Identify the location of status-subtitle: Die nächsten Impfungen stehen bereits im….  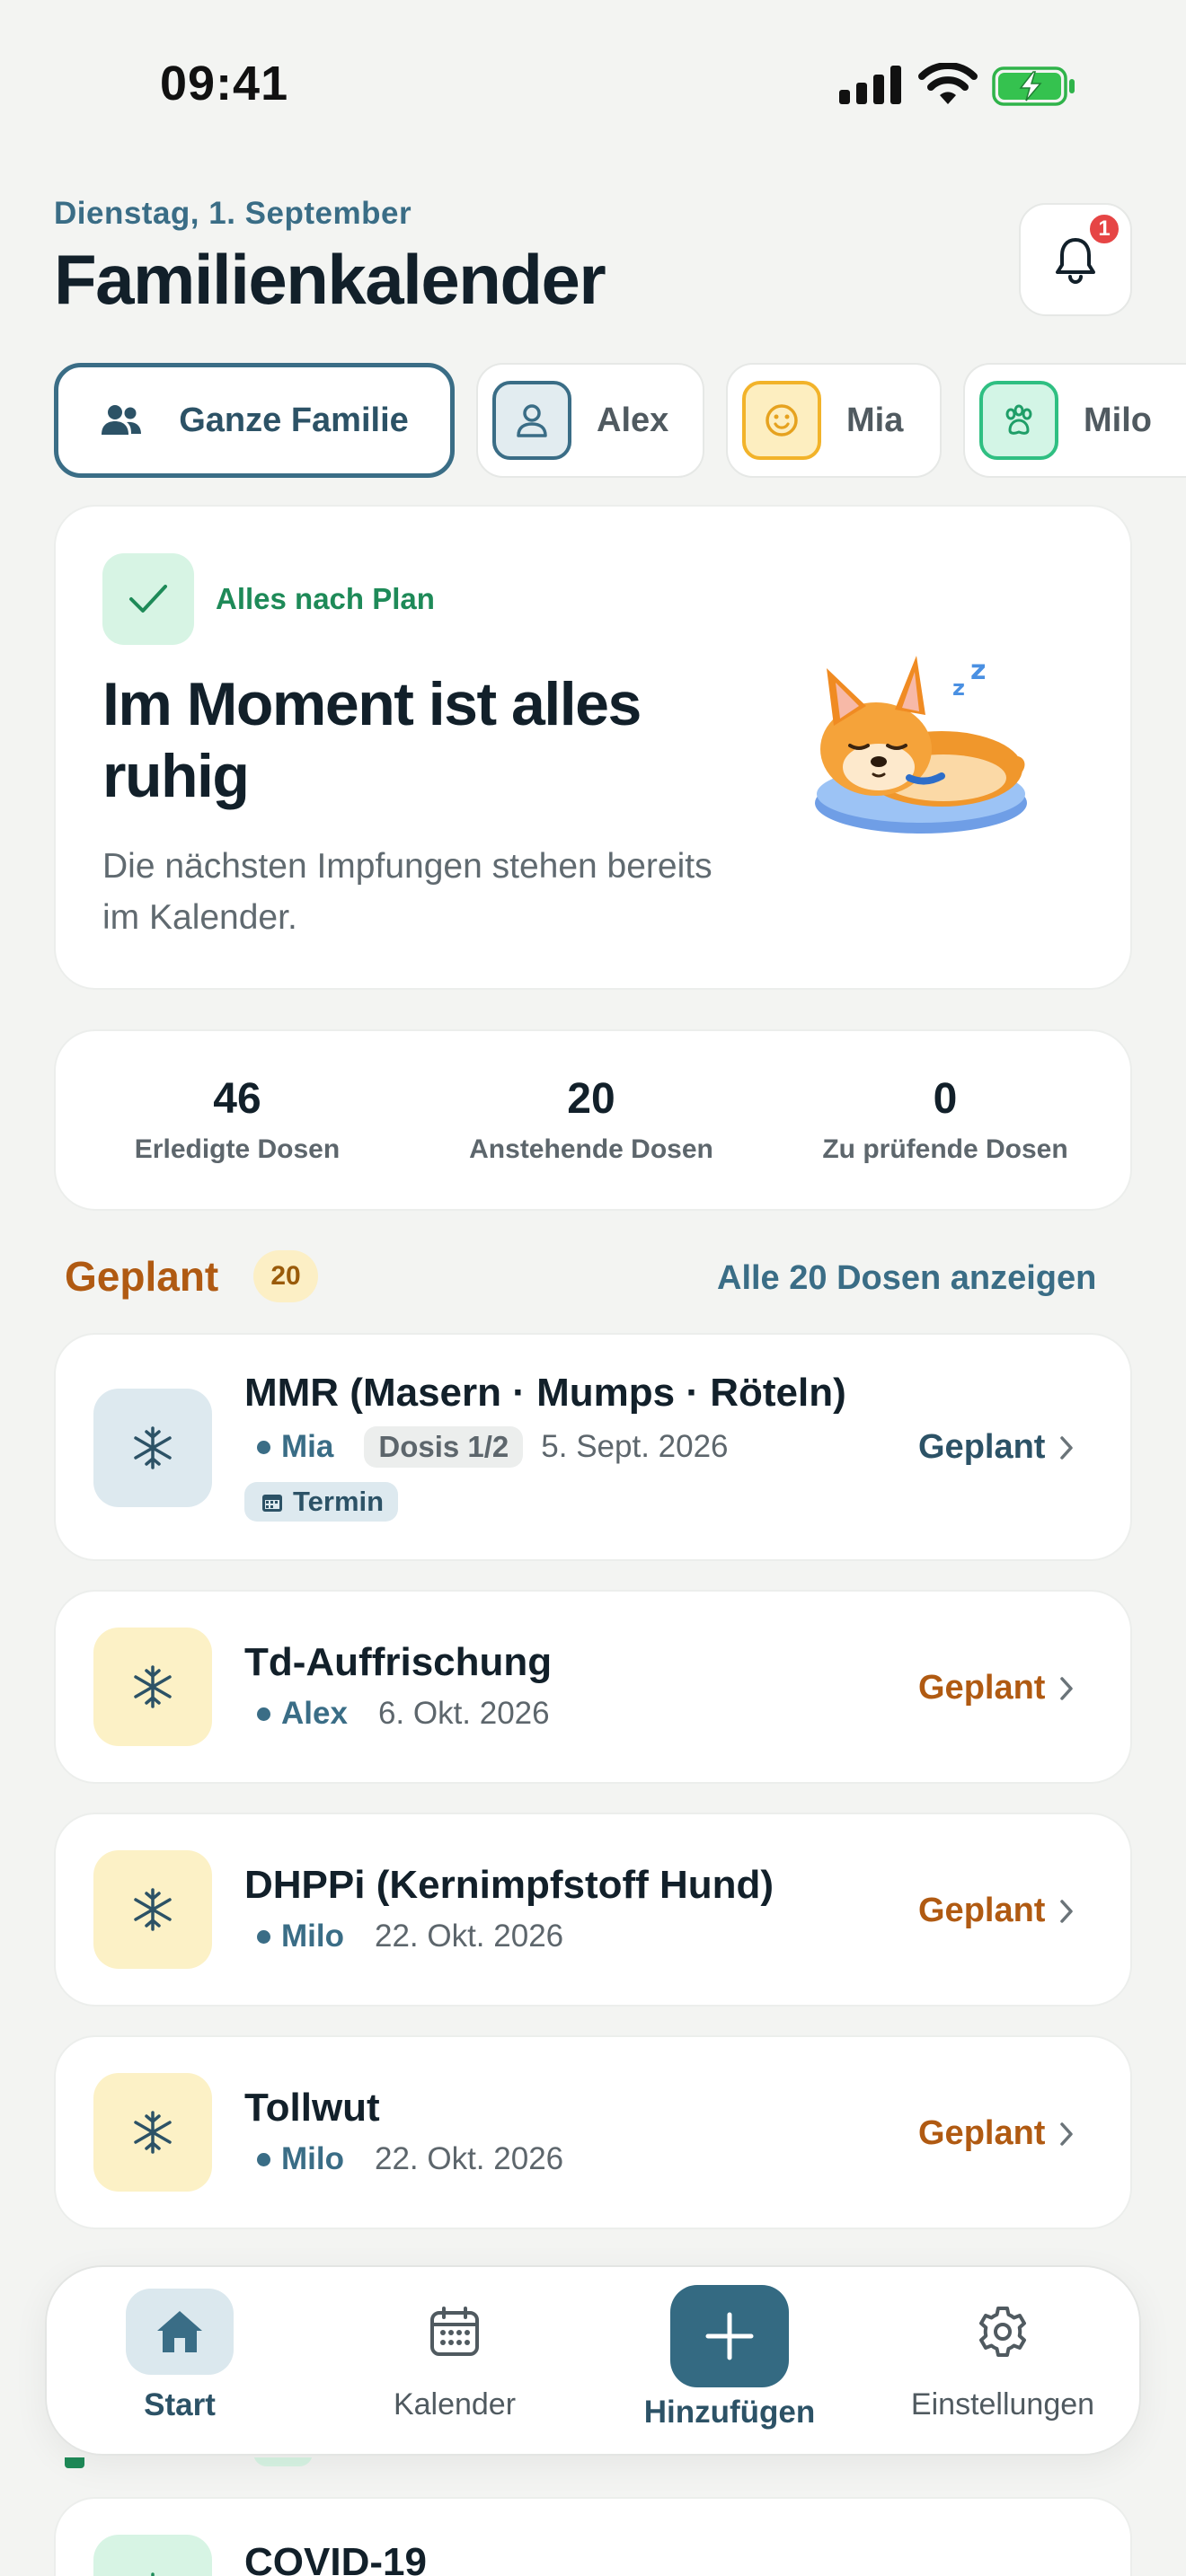
(407, 892).